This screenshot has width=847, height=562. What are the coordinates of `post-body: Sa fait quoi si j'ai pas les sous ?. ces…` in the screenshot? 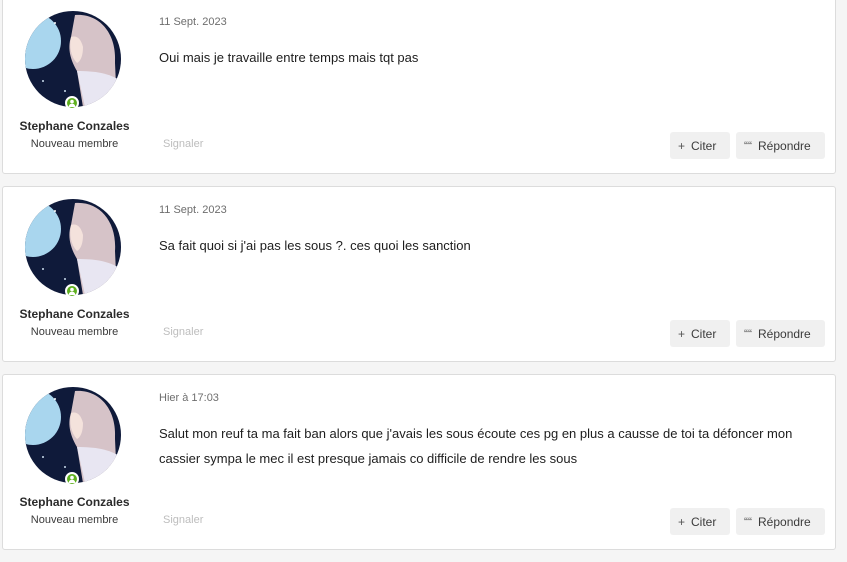 It's located at (315, 245).